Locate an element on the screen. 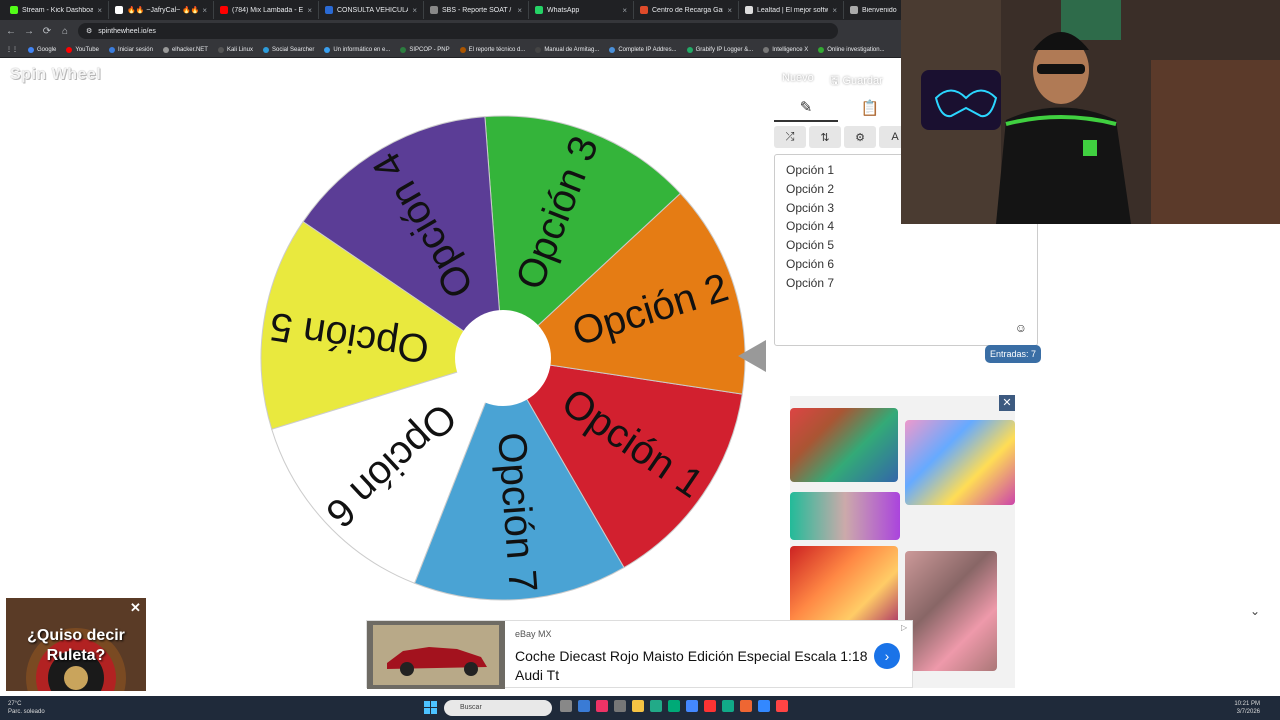  bookmark-label: Iniciar sesión is located at coordinates (135, 49).